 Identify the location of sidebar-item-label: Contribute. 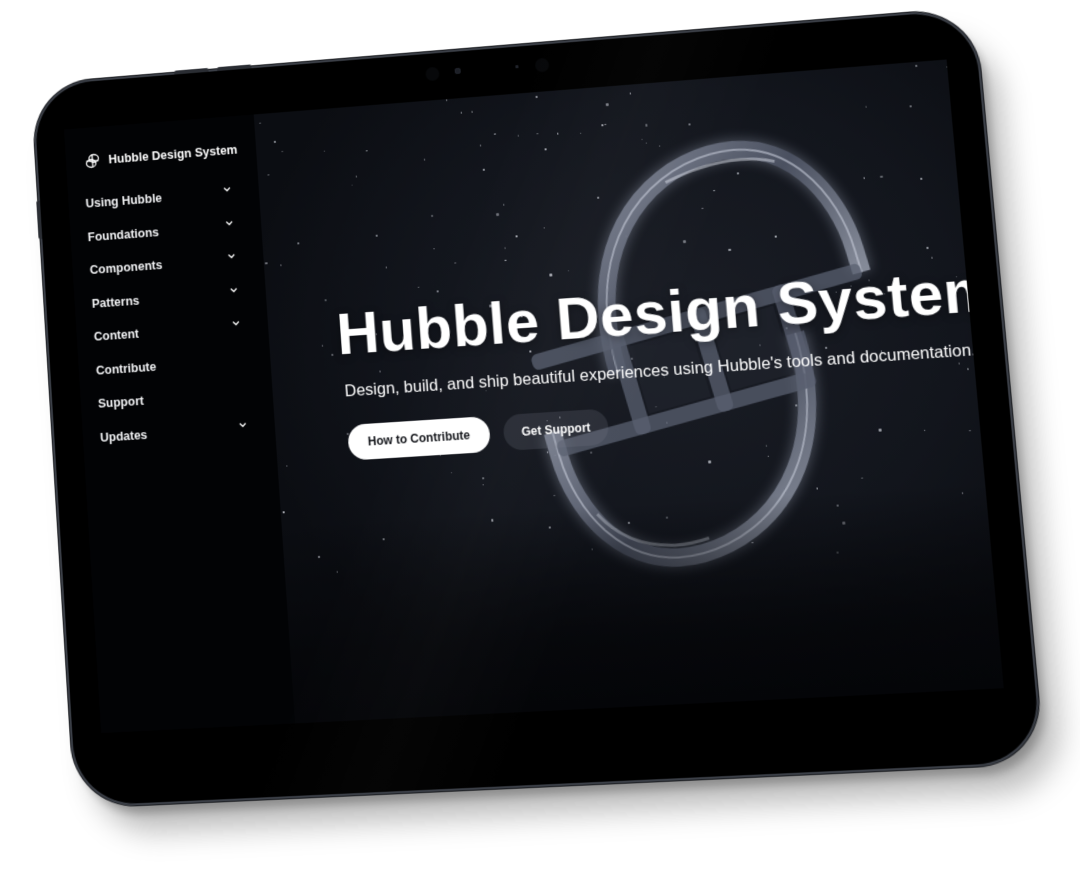
(126, 368).